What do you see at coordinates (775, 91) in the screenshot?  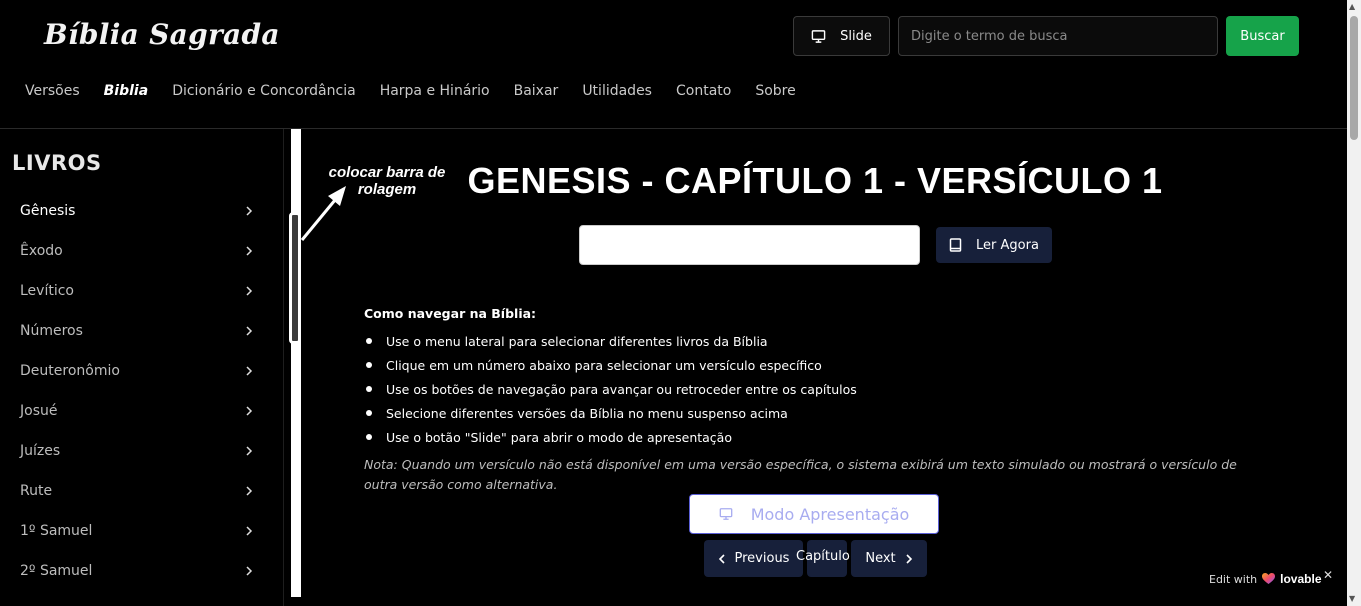 I see `nav-item-sobre: Sobre` at bounding box center [775, 91].